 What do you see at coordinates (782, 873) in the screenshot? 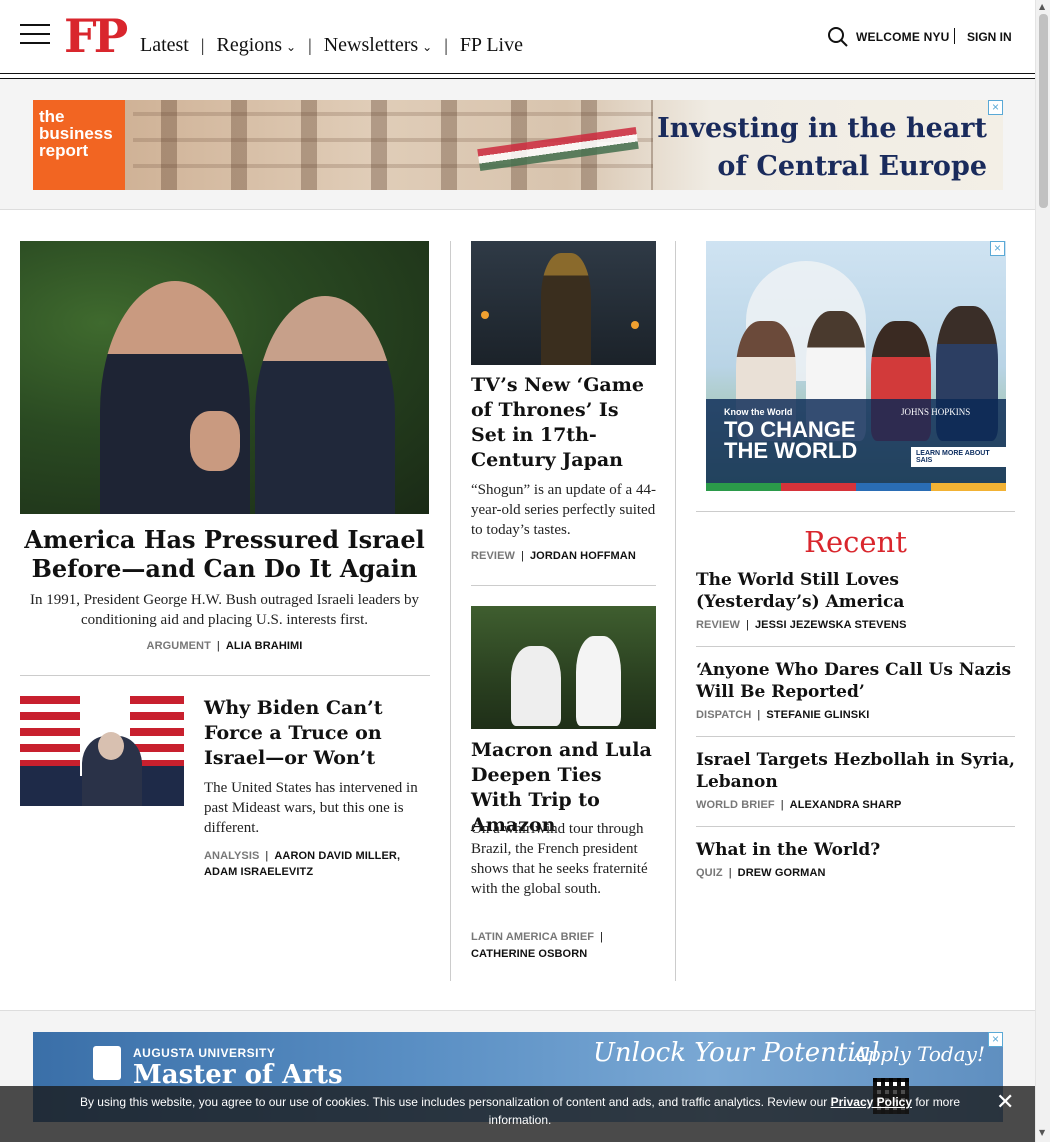
I see `recent-author: DREW GORMAN` at bounding box center [782, 873].